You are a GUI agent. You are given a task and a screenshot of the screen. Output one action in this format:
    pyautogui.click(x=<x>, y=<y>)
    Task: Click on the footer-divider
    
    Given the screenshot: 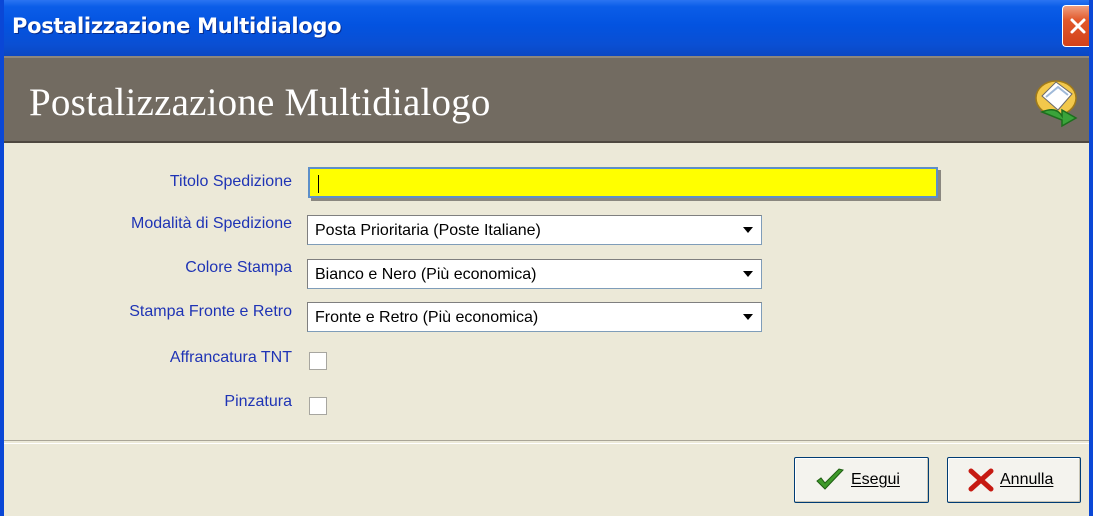 What is the action you would take?
    pyautogui.click(x=546, y=442)
    